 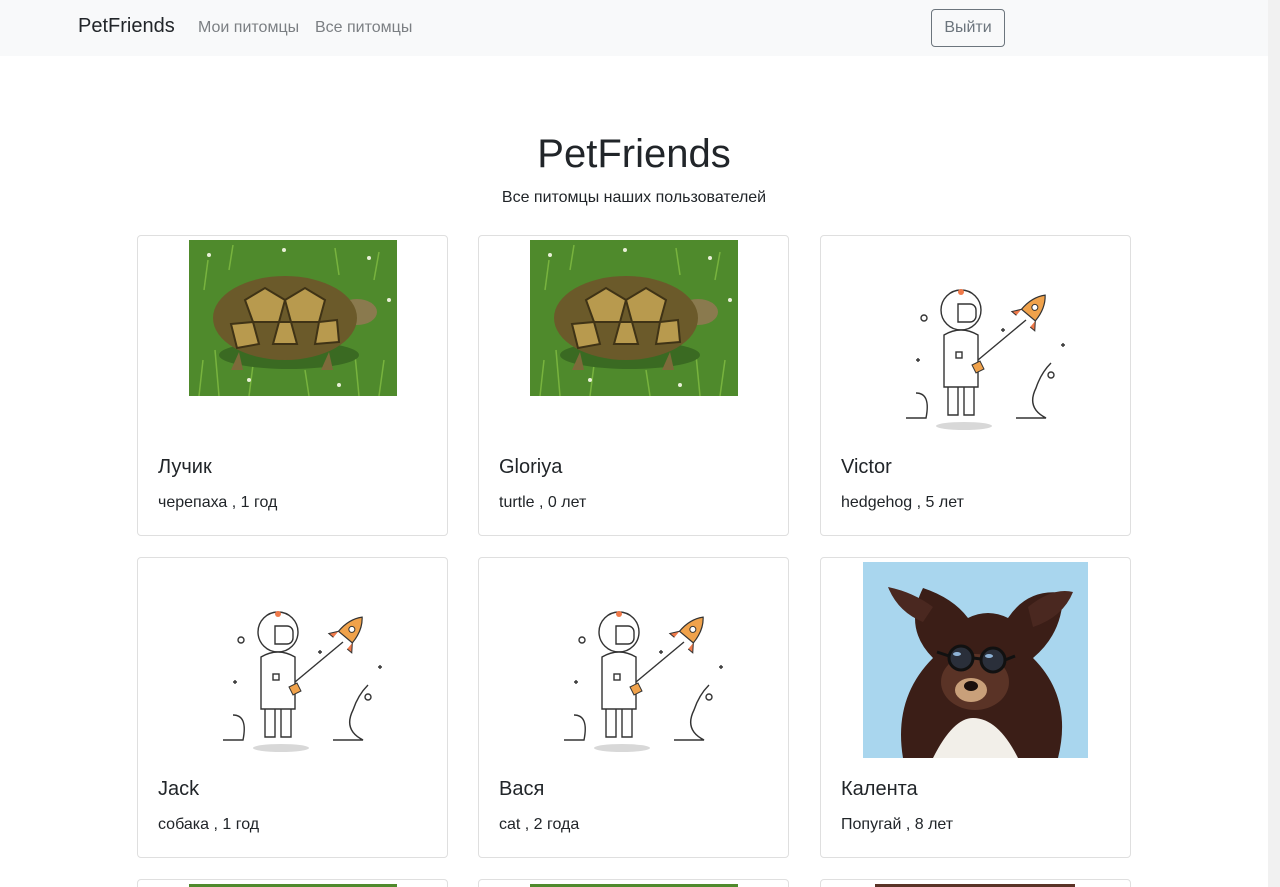 I want to click on pet-card: Калента Попугай , 8 лет, so click(x=975, y=707).